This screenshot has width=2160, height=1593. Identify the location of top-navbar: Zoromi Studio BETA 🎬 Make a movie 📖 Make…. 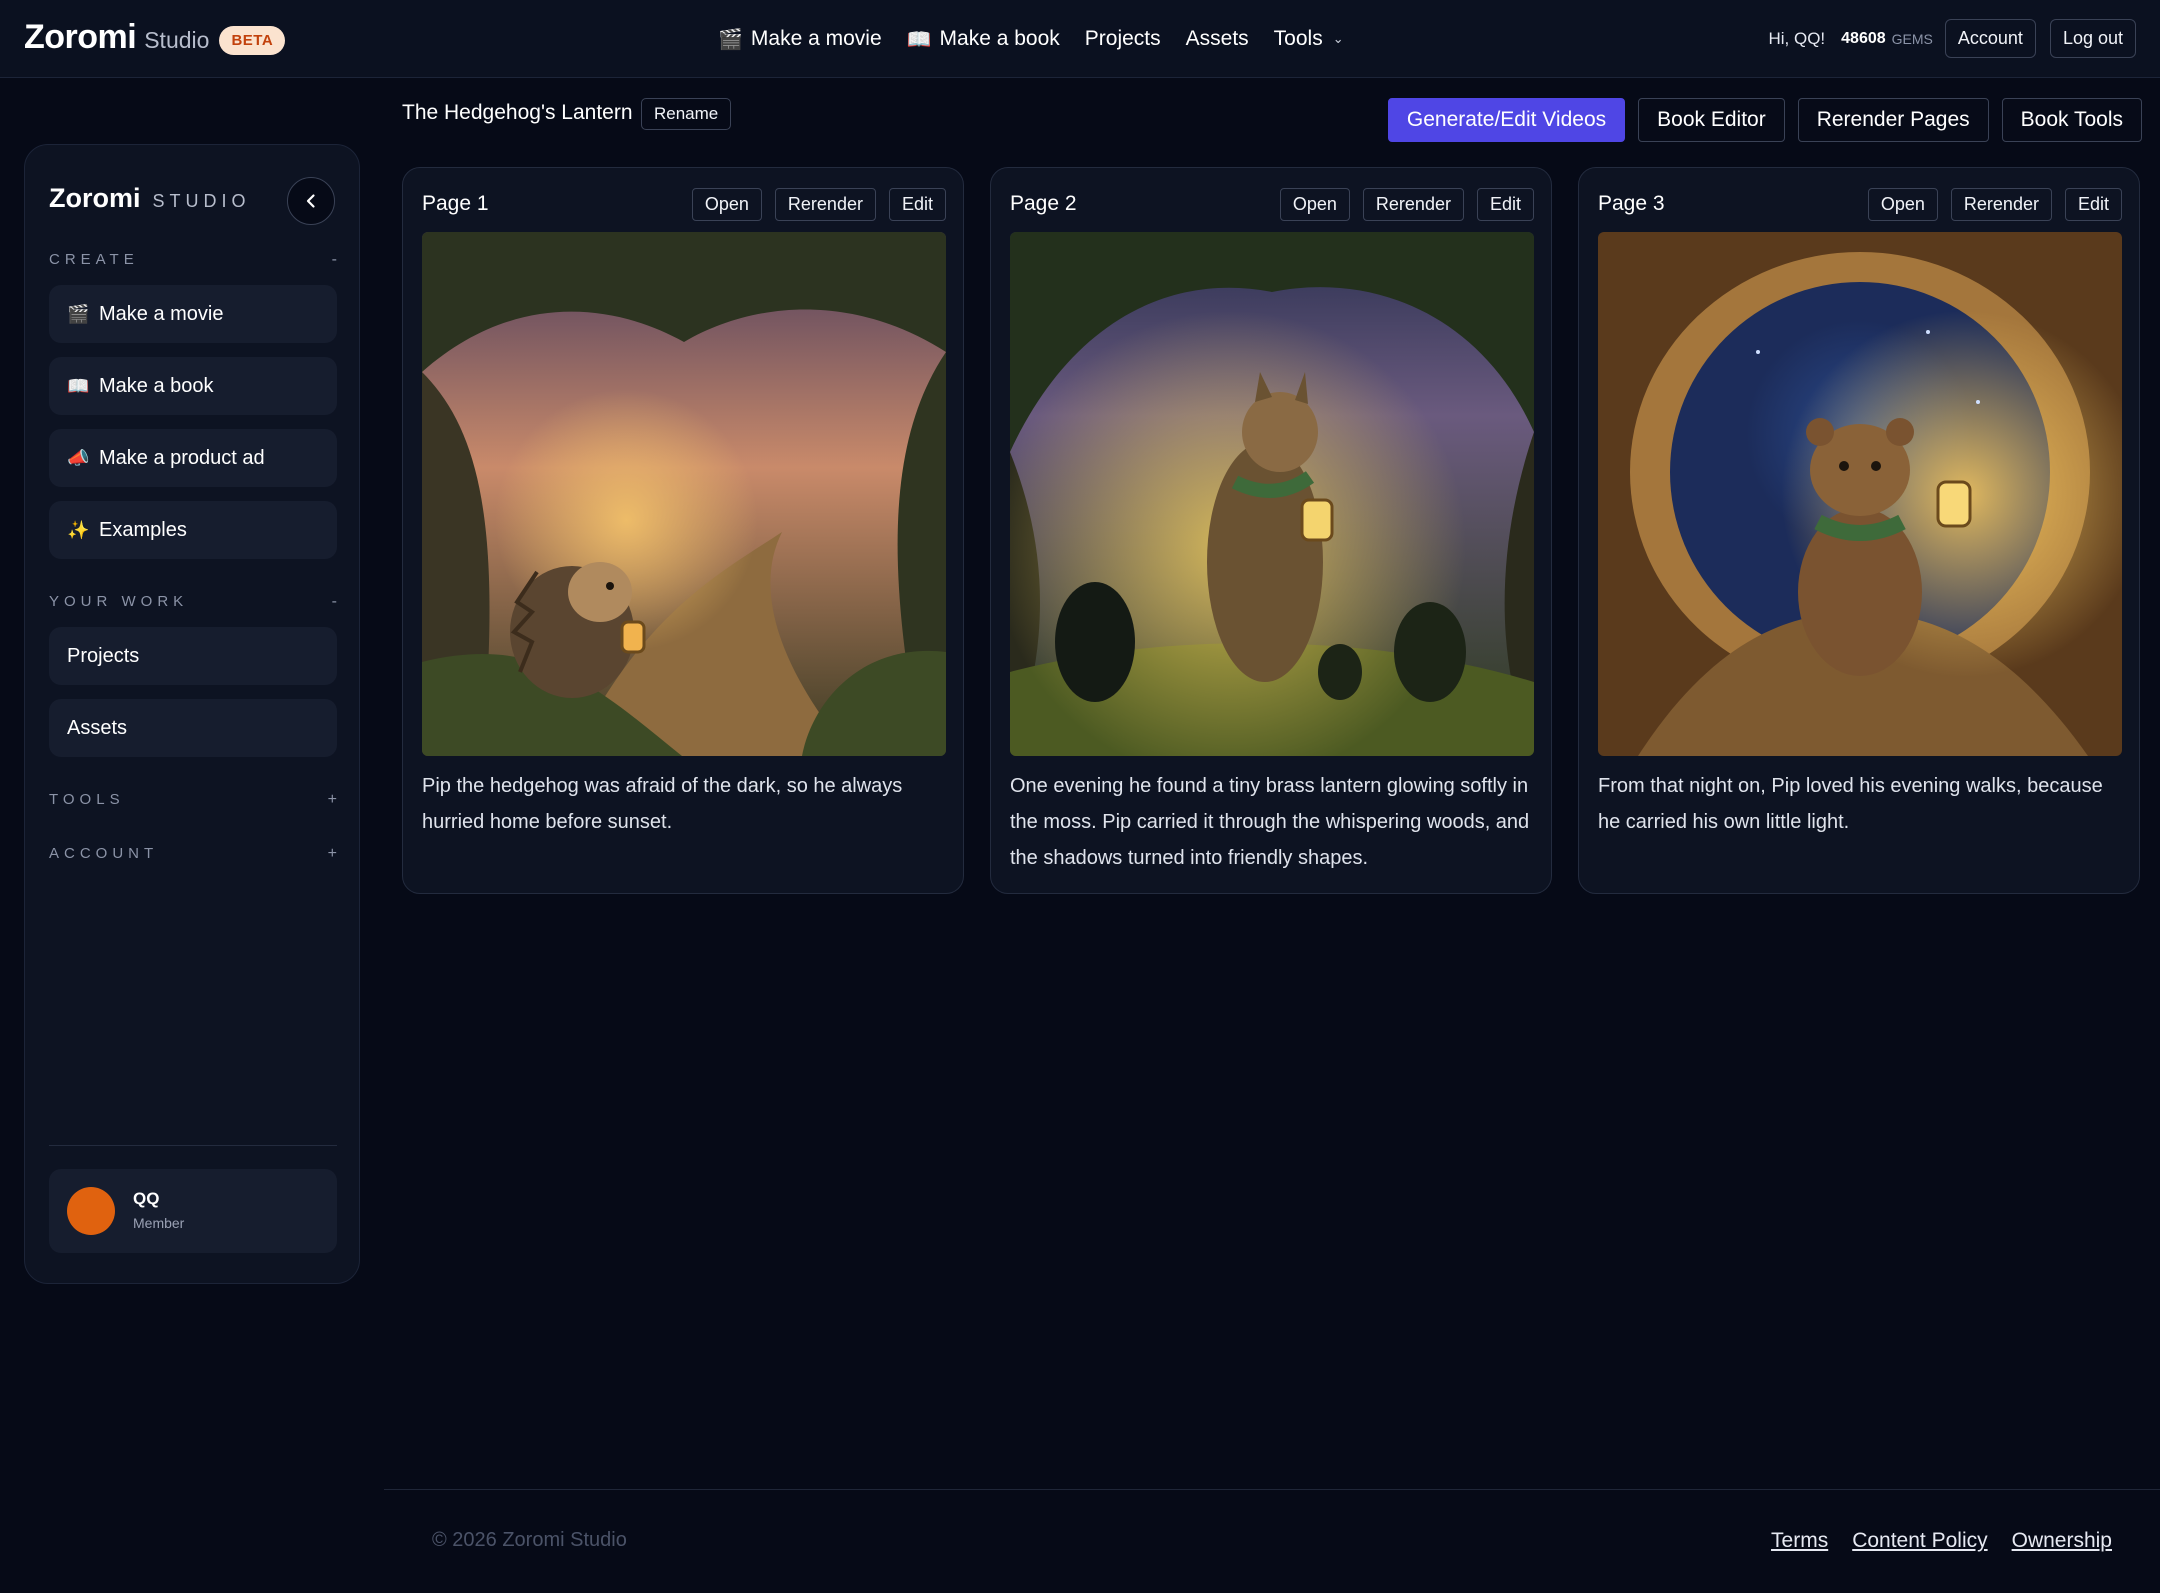
(1080, 39).